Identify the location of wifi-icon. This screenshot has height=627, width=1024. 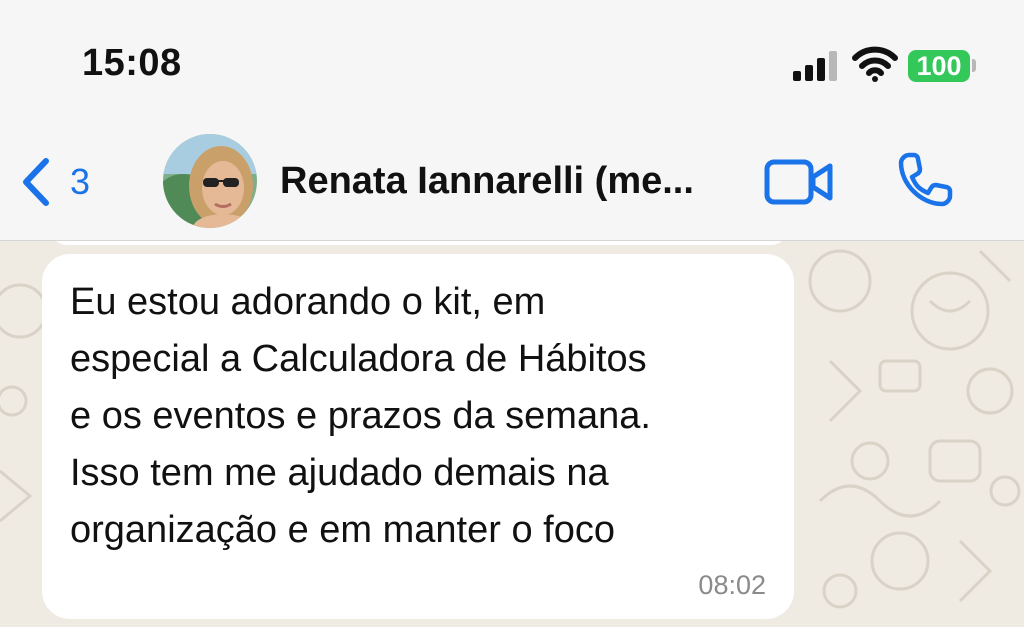
(875, 64).